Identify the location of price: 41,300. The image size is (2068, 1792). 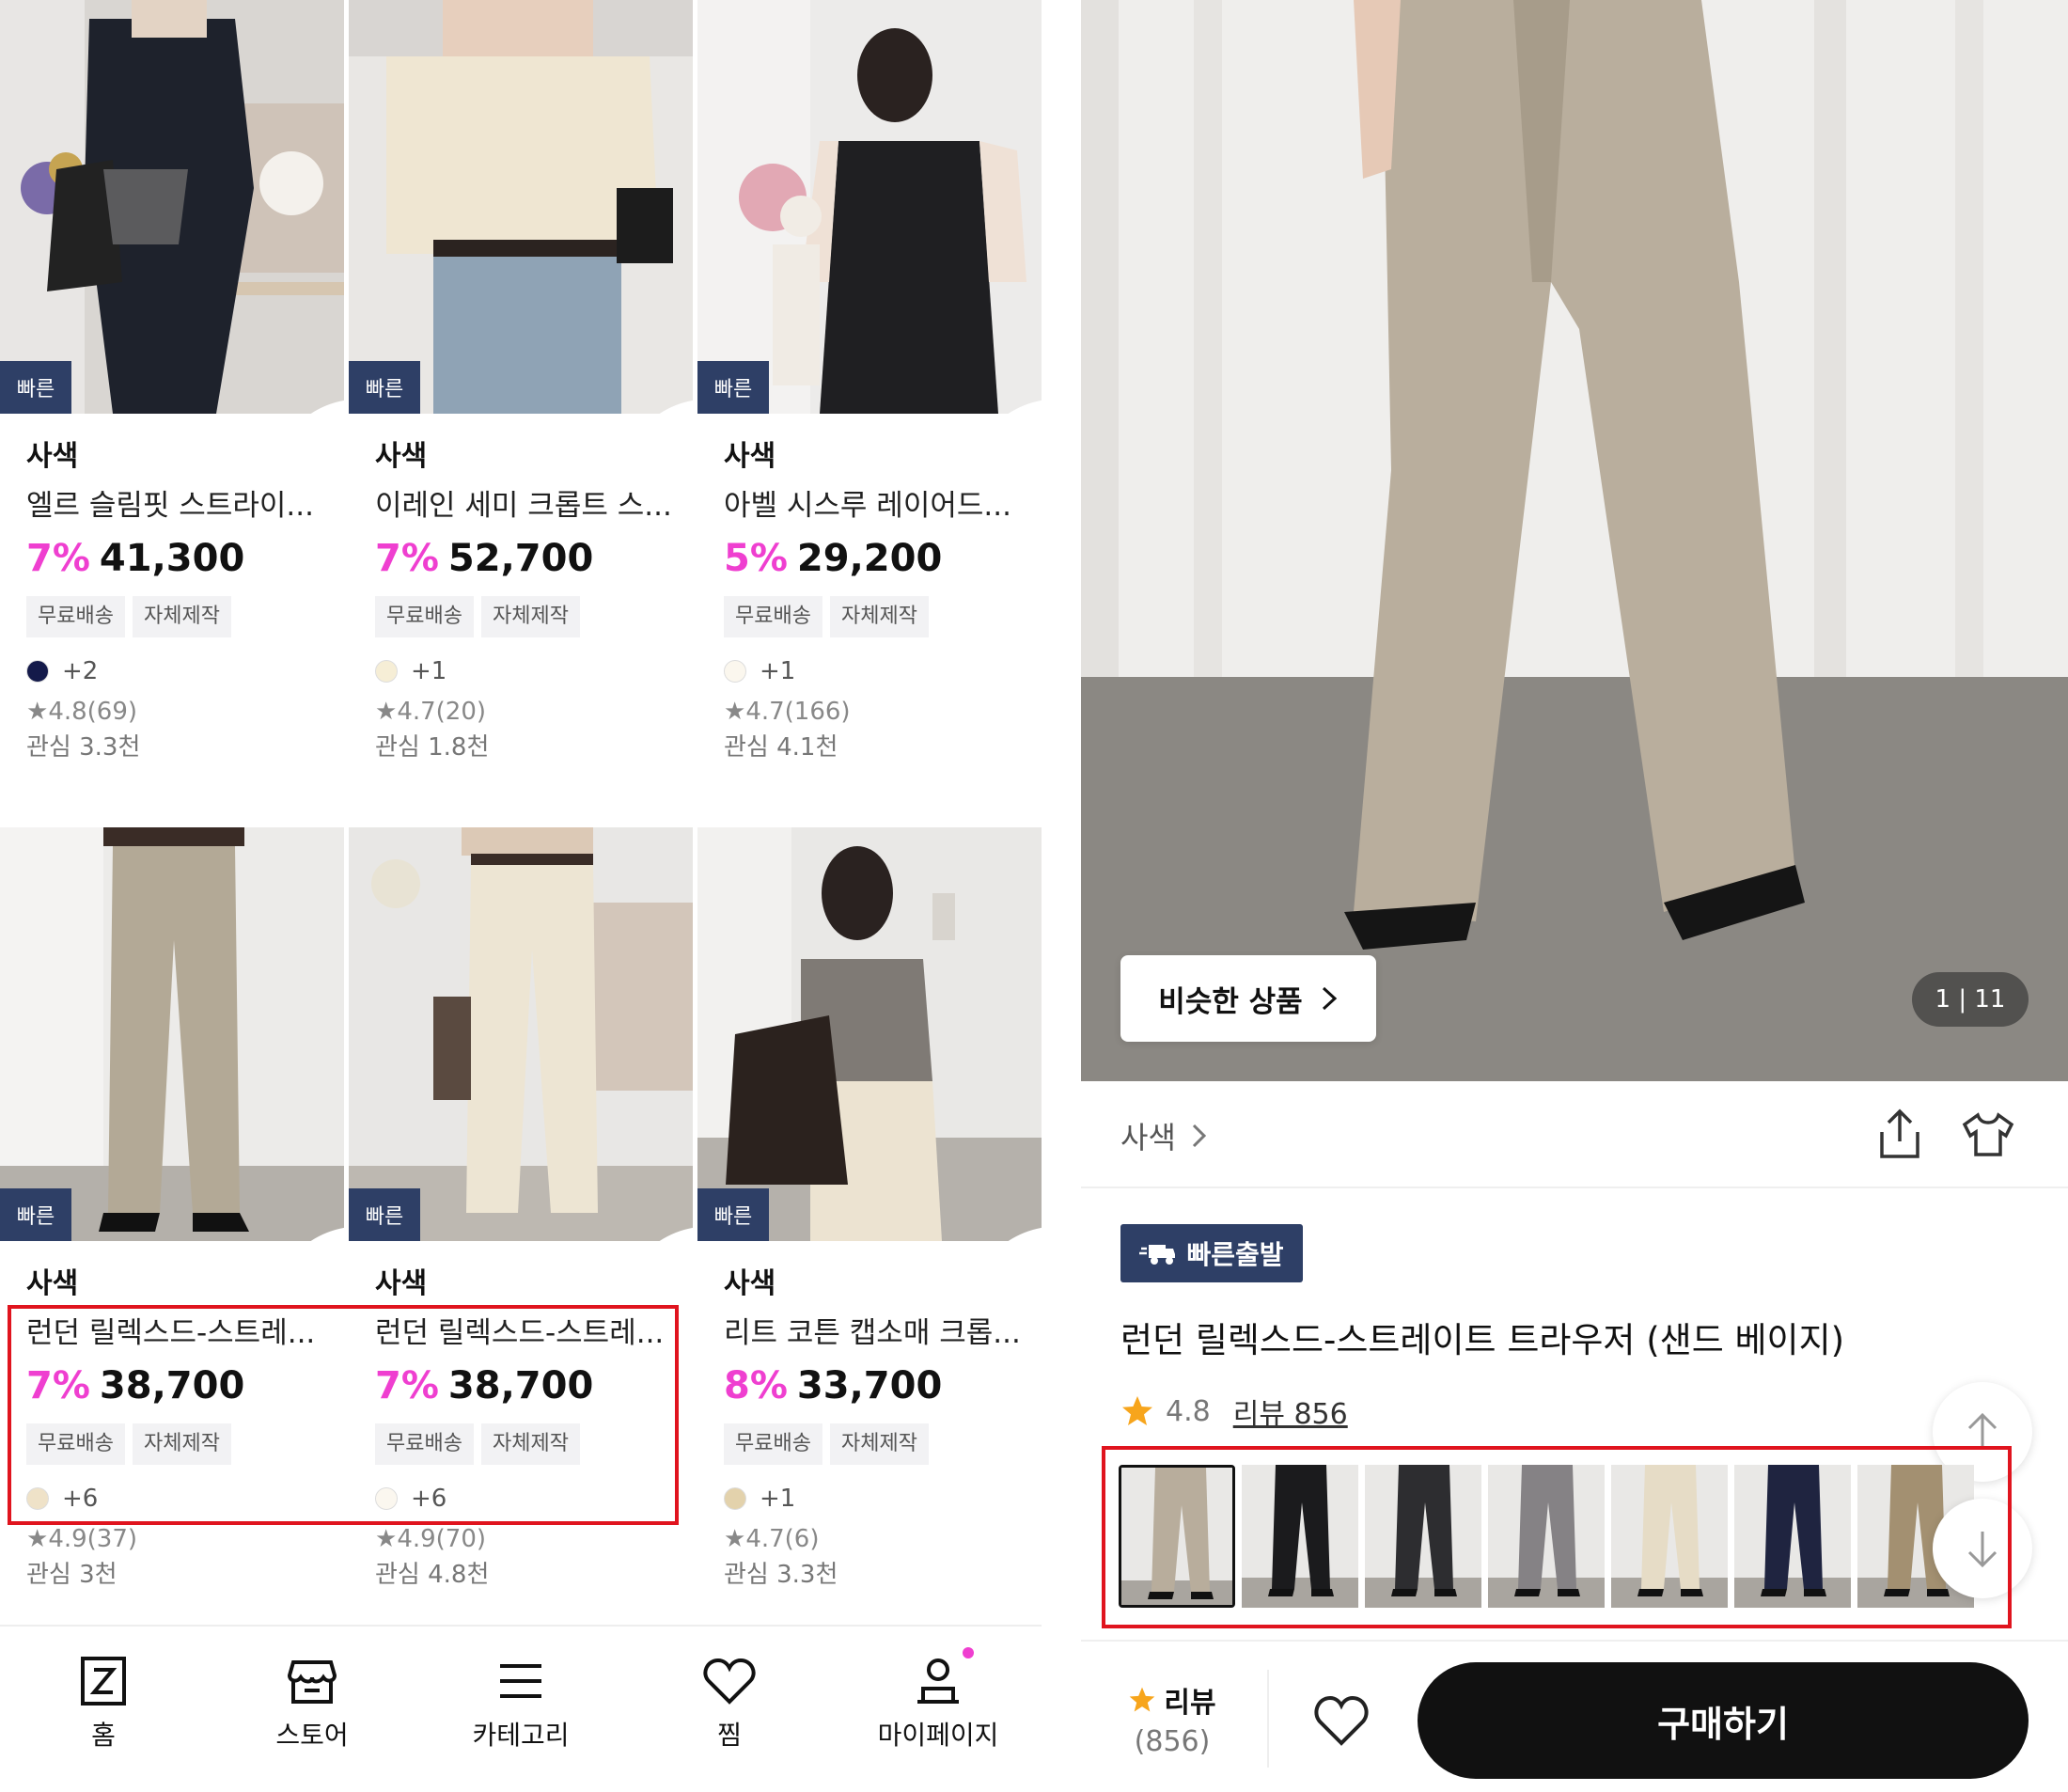
(172, 558).